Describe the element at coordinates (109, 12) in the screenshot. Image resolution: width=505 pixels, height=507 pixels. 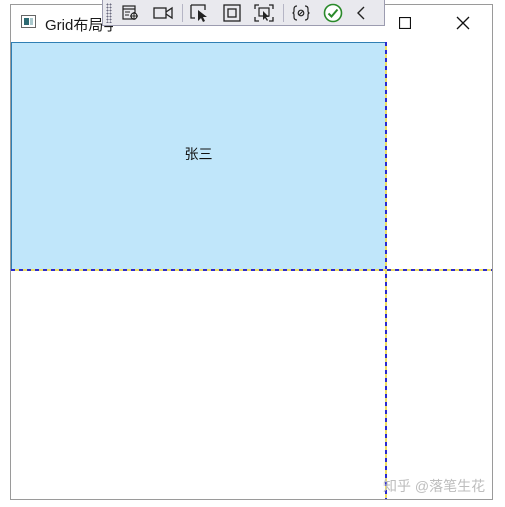
I see `toolbar-grip` at that location.